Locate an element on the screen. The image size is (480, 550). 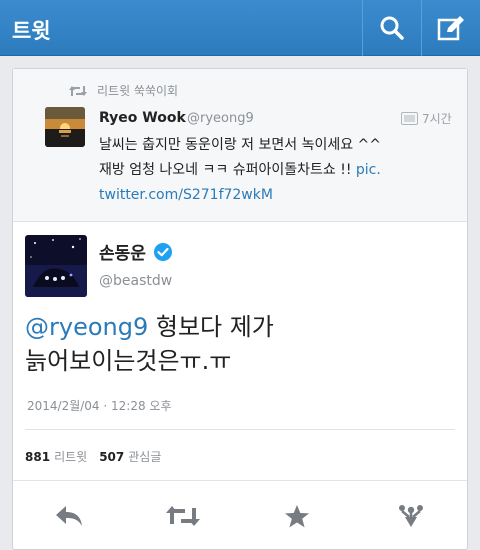
retweet-count: 881 리트윗 is located at coordinates (56, 456).